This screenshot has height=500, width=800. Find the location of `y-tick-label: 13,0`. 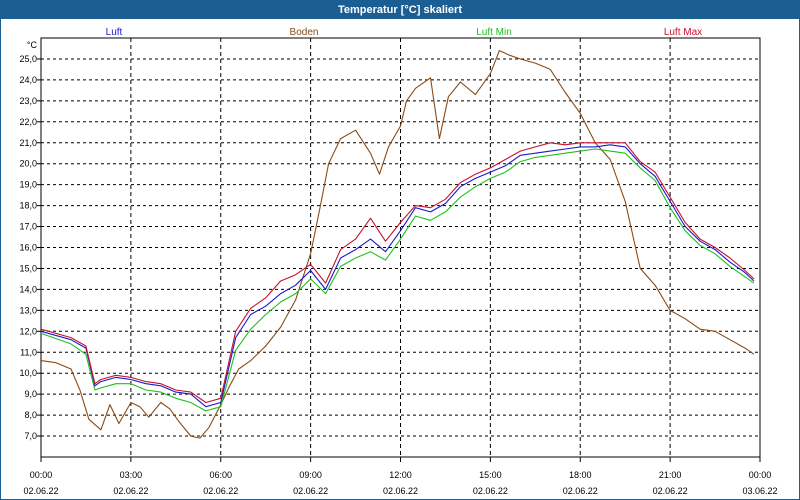

y-tick-label: 13,0 is located at coordinates (28, 310).